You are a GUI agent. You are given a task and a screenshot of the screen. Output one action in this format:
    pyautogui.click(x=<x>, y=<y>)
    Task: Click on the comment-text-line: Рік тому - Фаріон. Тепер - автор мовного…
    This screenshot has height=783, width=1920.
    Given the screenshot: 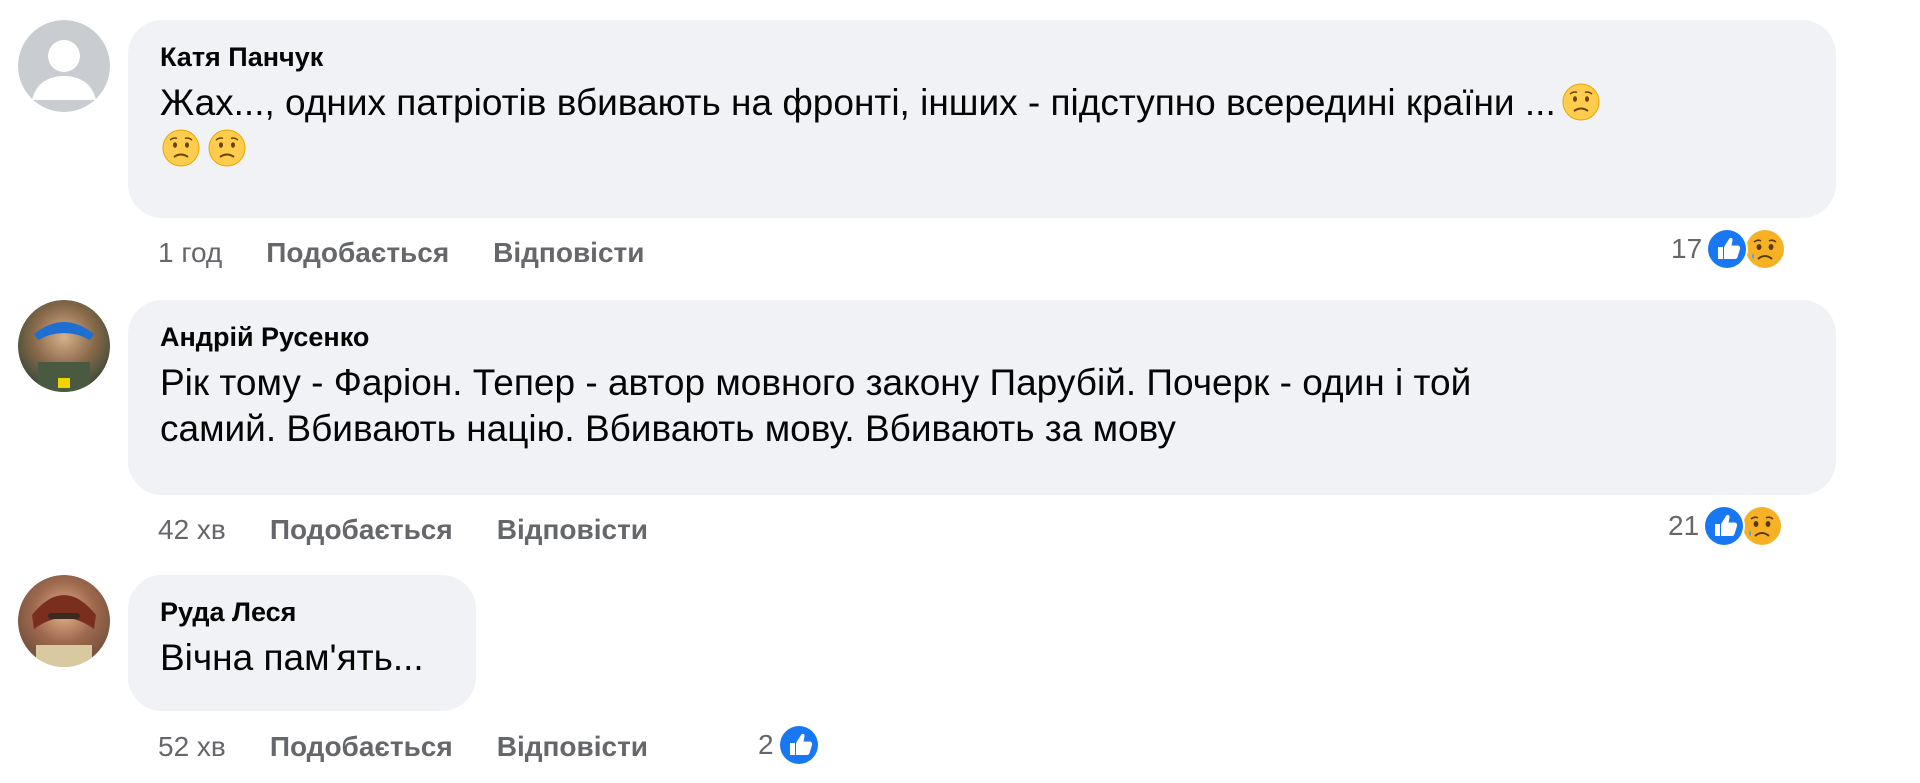 What is the action you would take?
    pyautogui.click(x=816, y=382)
    